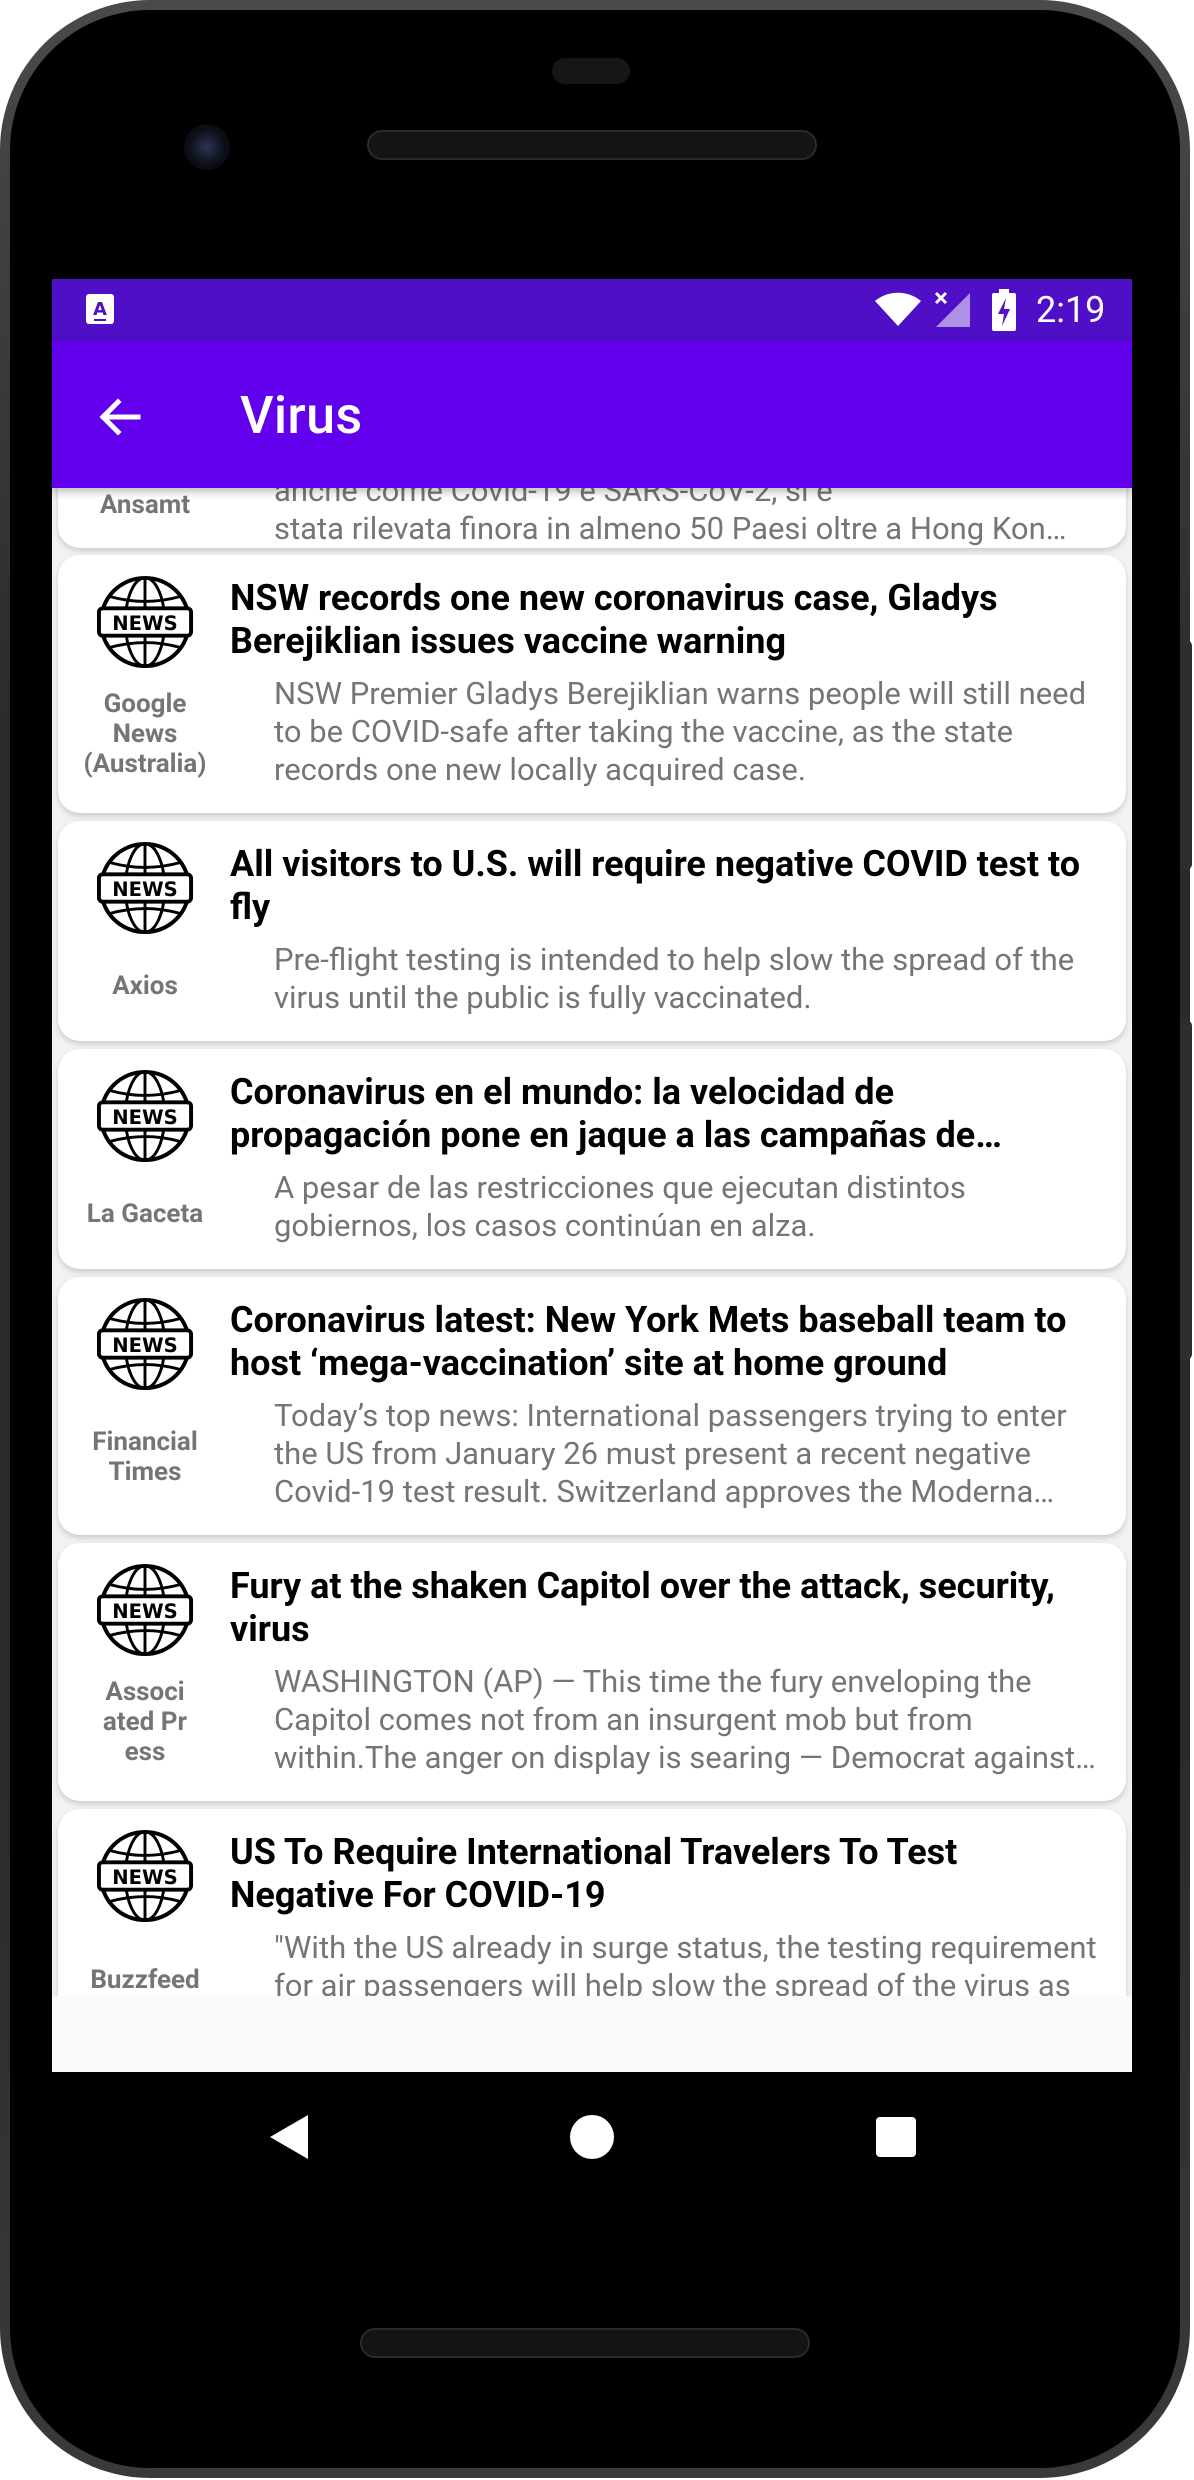  Describe the element at coordinates (592, 2137) in the screenshot. I see `nav-home-icon` at that location.